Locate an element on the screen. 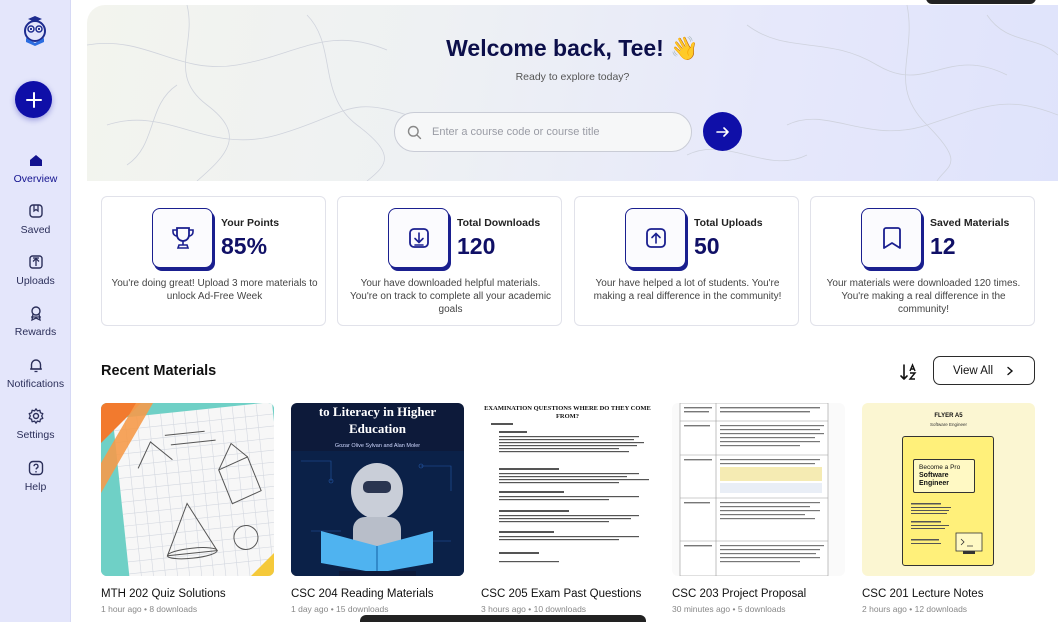 The height and width of the screenshot is (622, 1058). stat-value: 12 is located at coordinates (943, 246).